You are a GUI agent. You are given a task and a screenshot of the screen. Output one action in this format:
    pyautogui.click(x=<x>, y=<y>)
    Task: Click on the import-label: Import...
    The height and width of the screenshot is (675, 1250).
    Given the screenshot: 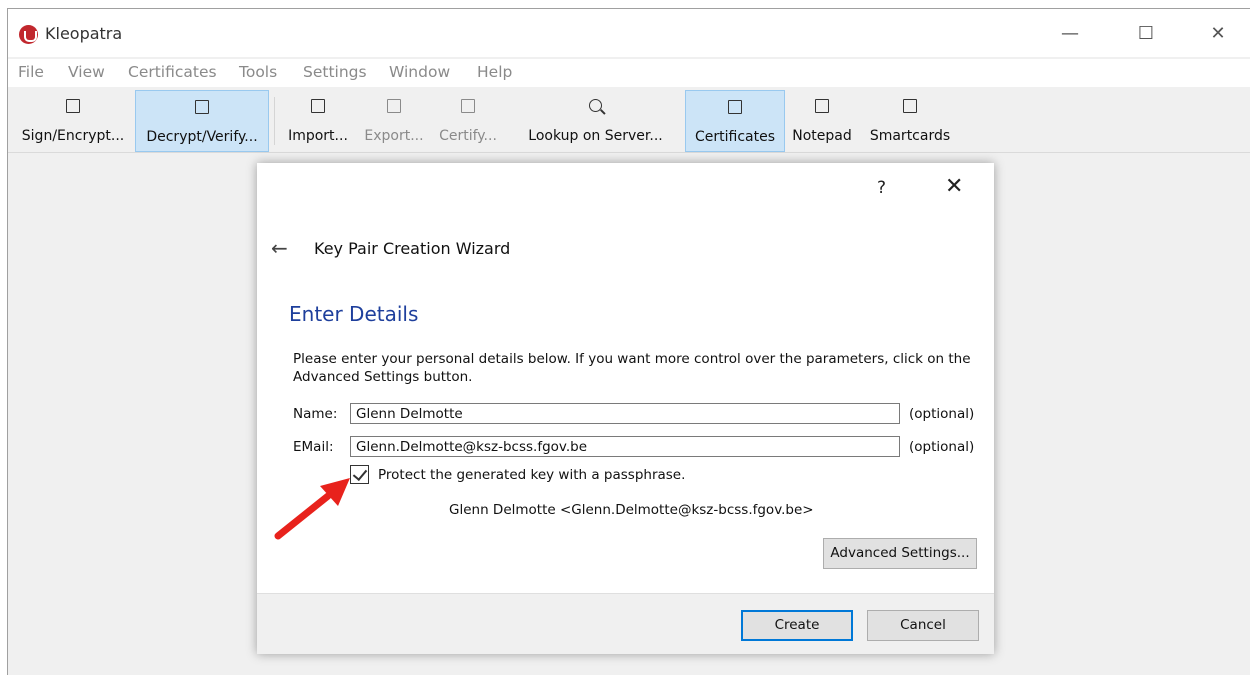 What is the action you would take?
    pyautogui.click(x=318, y=136)
    